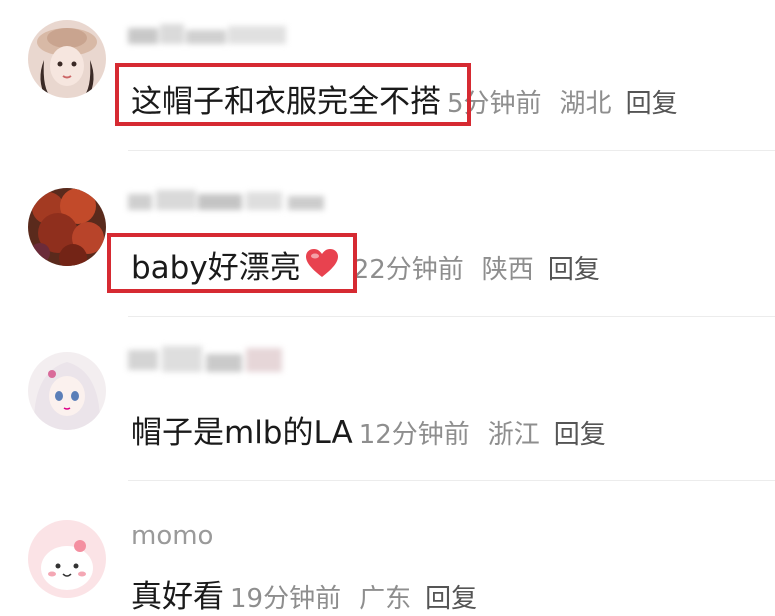 The width and height of the screenshot is (775, 616). Describe the element at coordinates (507, 270) in the screenshot. I see `comment-location: 陕西` at that location.